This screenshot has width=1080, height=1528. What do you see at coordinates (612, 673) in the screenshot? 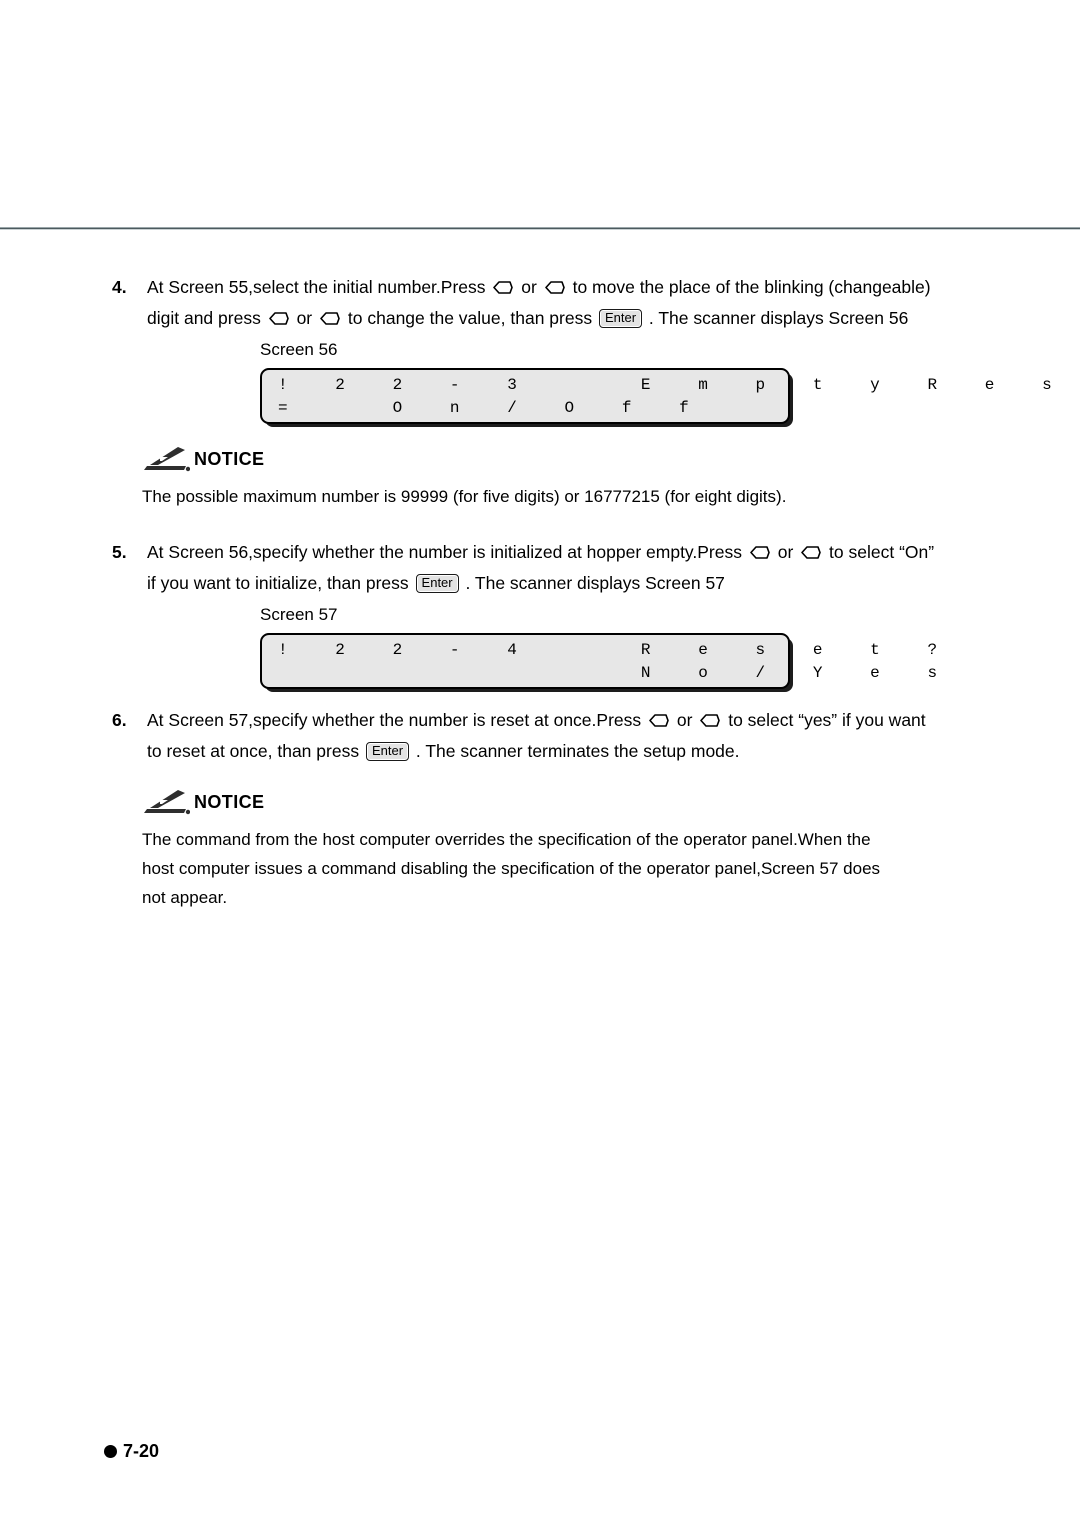
I see `lcd-57-line-2: N o / Y e s` at bounding box center [612, 673].